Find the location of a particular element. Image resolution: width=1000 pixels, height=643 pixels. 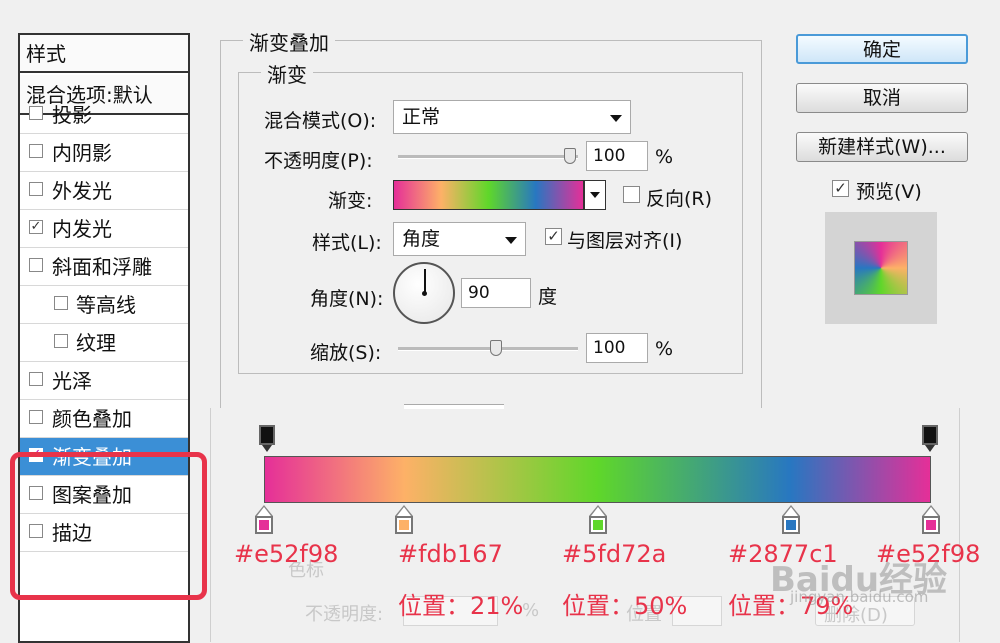

styles-header: 样式 is located at coordinates (104, 54).